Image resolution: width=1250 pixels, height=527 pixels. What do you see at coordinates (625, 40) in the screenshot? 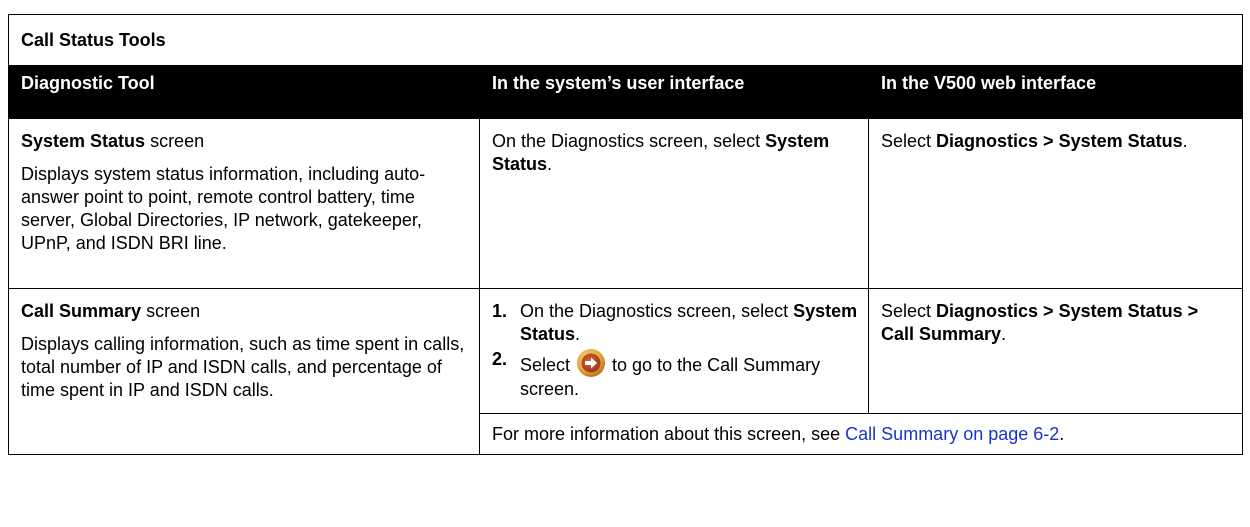
I see `table-title: Call Status Tools` at bounding box center [625, 40].